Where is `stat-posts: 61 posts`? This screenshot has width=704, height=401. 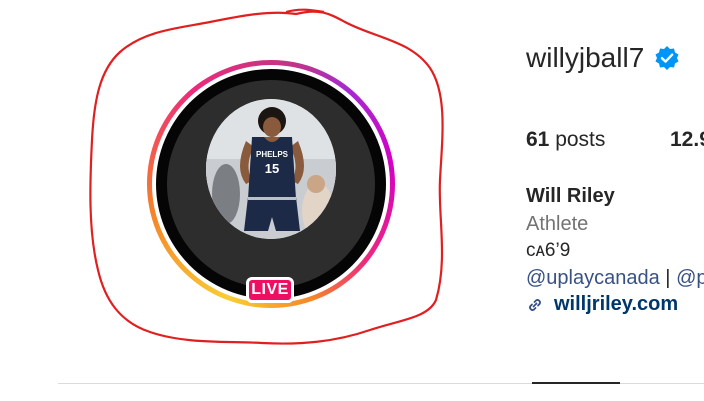
stat-posts: 61 posts is located at coordinates (565, 140).